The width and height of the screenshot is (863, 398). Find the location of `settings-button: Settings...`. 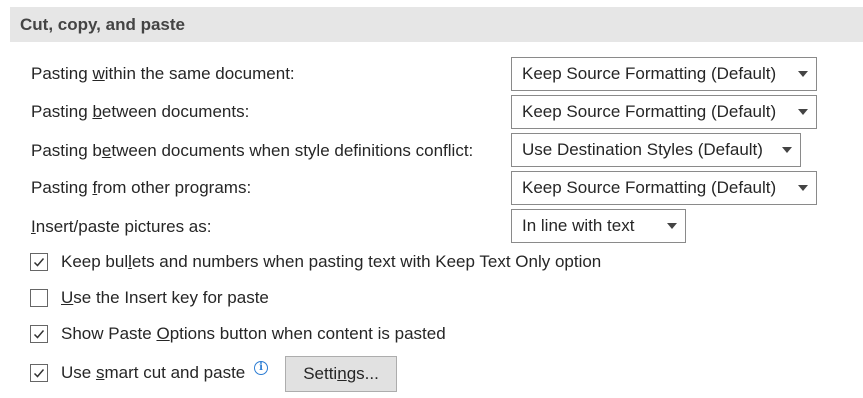

settings-button: Settings... is located at coordinates (341, 374).